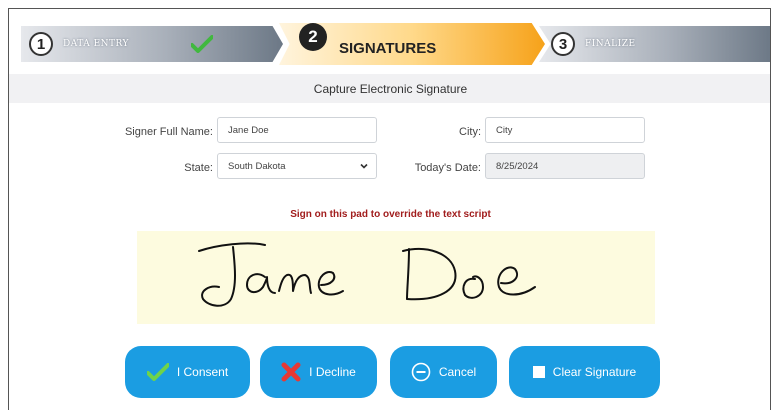  I want to click on decline-button: I Decline, so click(318, 372).